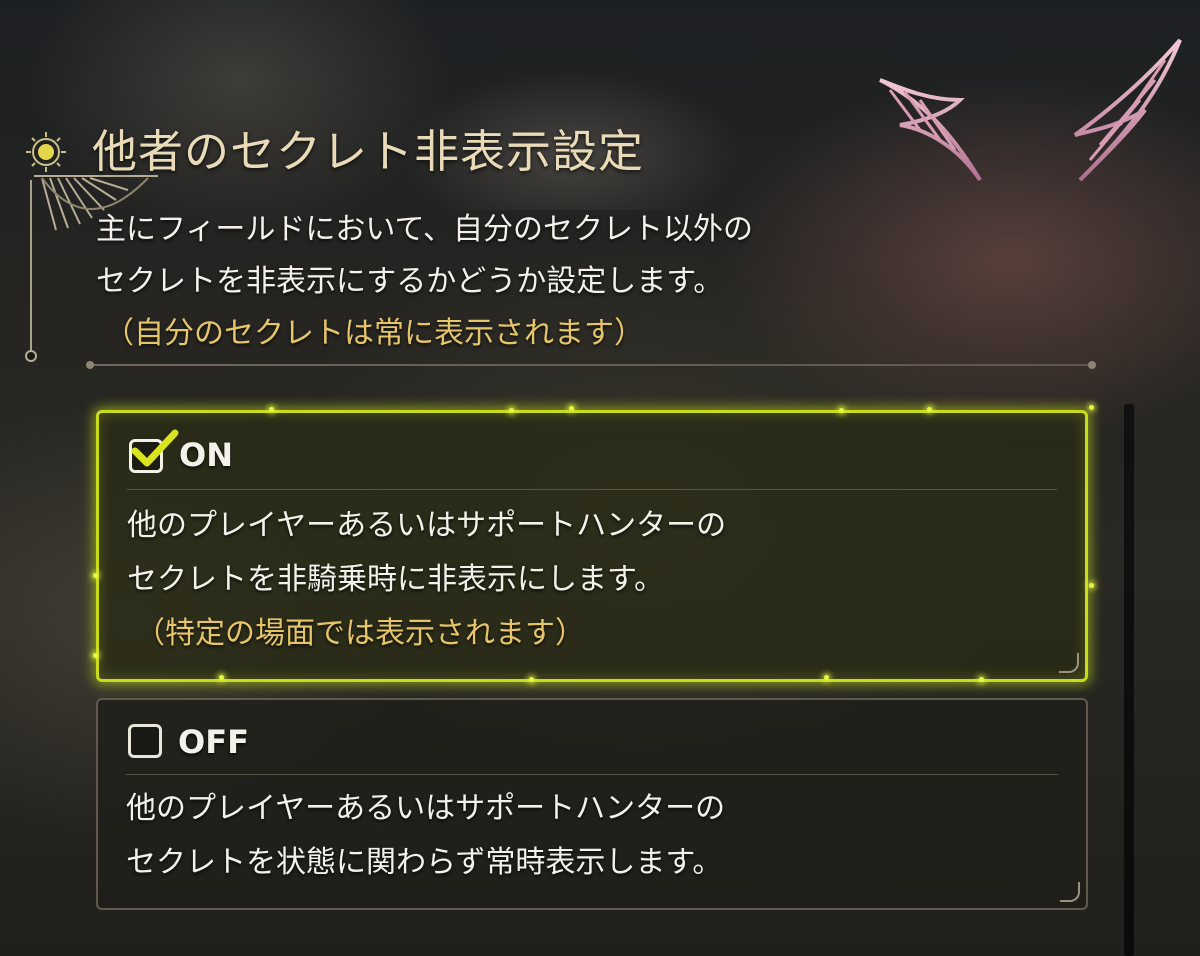  What do you see at coordinates (31, 356) in the screenshot?
I see `frame-dot` at bounding box center [31, 356].